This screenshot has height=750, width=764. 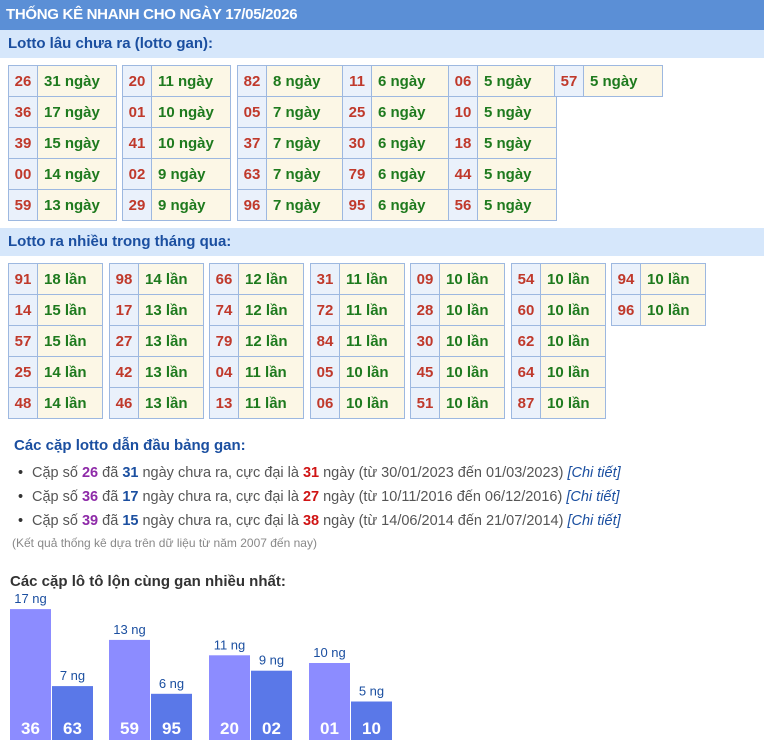 What do you see at coordinates (457, 310) in the screenshot?
I see `table-row: 28 10 lần` at bounding box center [457, 310].